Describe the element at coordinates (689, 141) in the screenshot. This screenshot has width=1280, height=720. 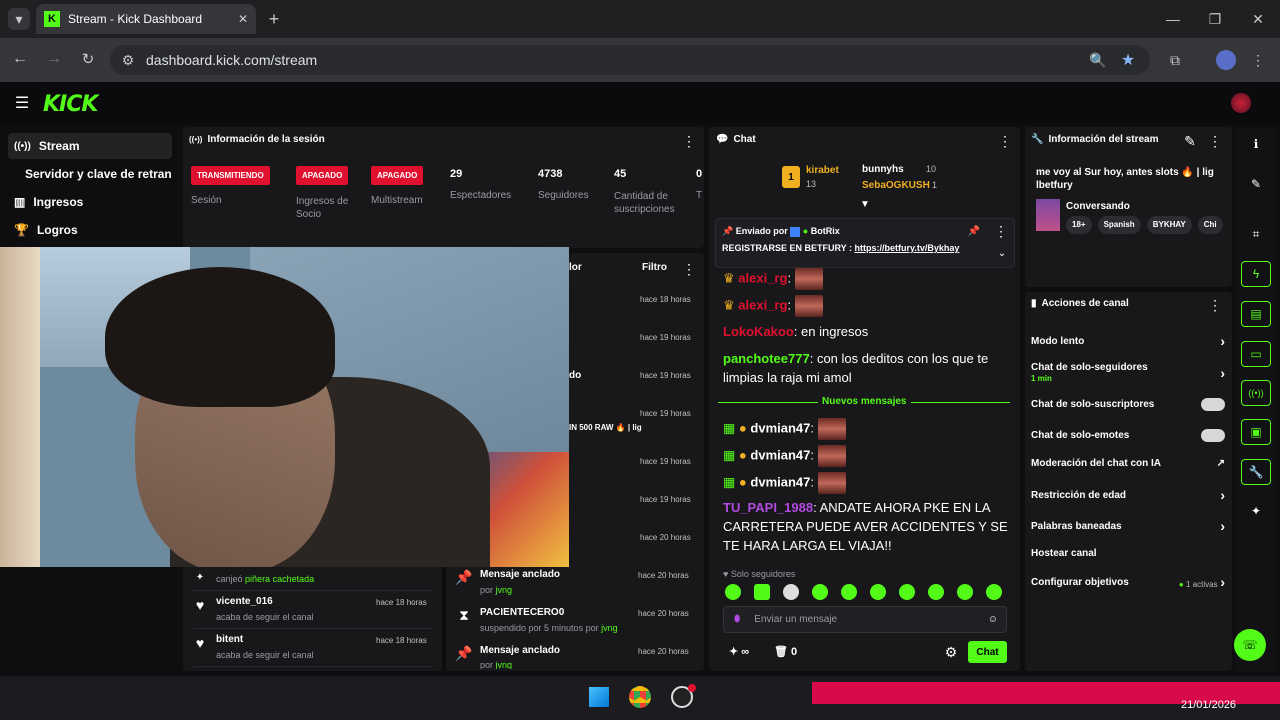
I see `session-menu-icon: ⋮` at that location.